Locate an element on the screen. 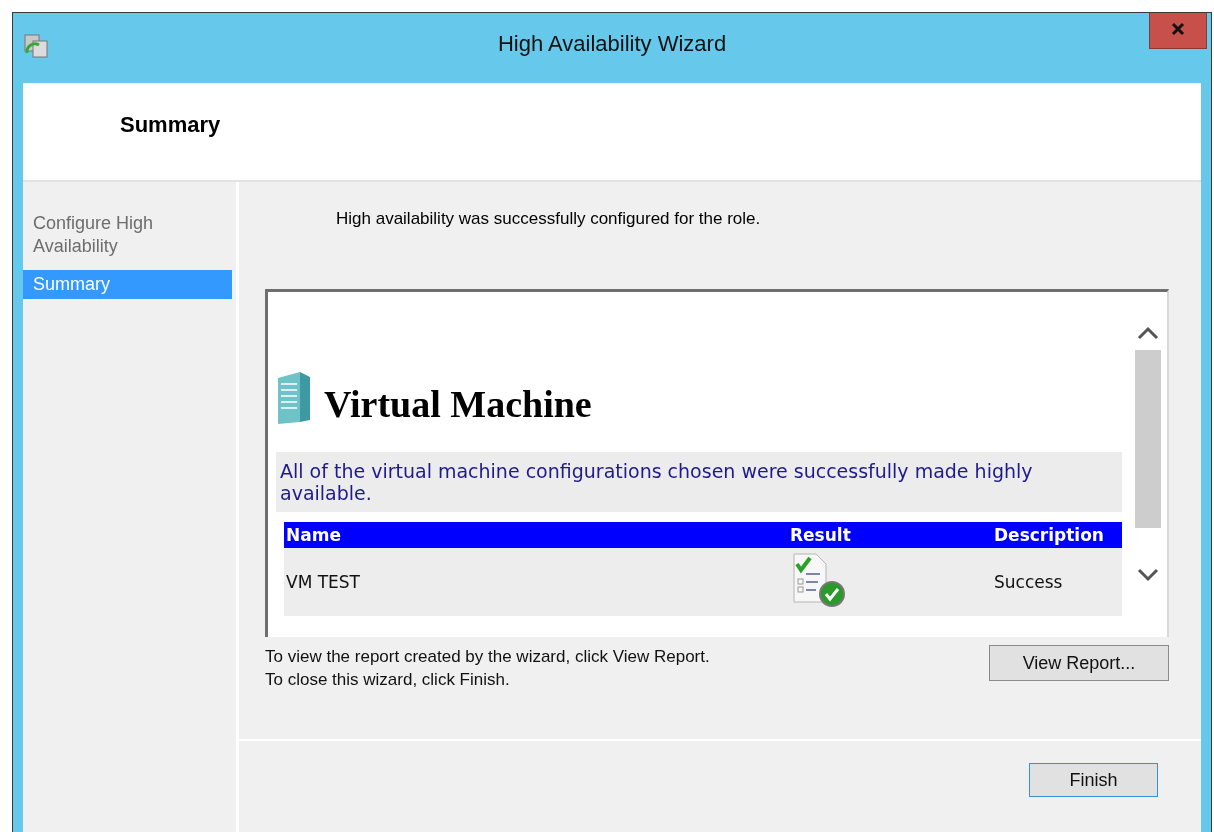  step-item: Configure High Availability is located at coordinates (127, 235).